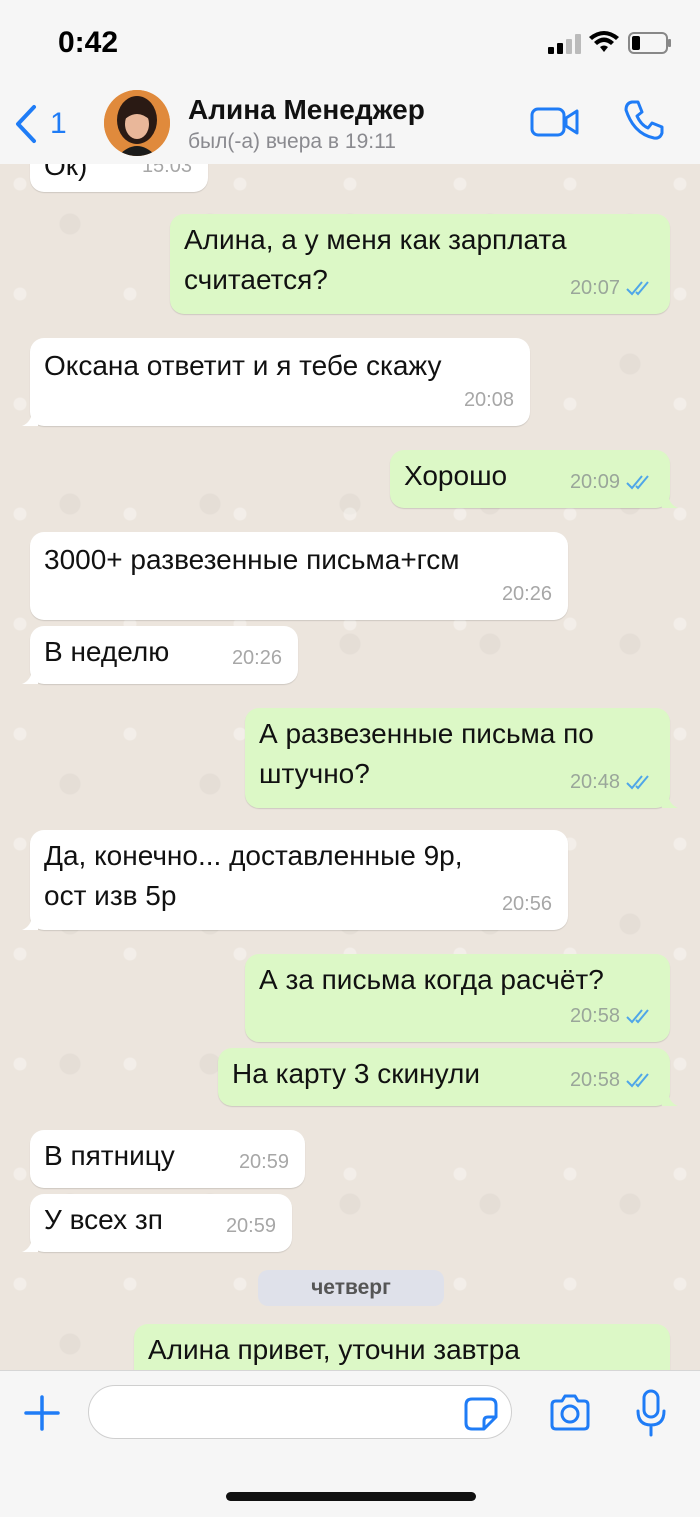 The width and height of the screenshot is (700, 1517). I want to click on message-incoming: У всех зп 20:59, so click(157, 1223).